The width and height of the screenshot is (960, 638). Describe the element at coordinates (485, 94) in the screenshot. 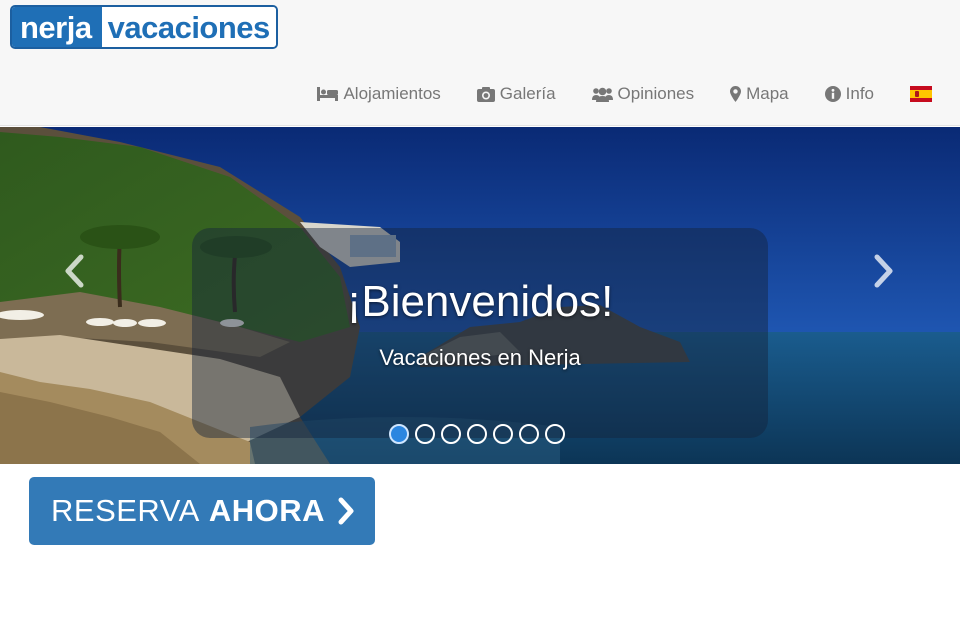

I see `camera-icon` at that location.